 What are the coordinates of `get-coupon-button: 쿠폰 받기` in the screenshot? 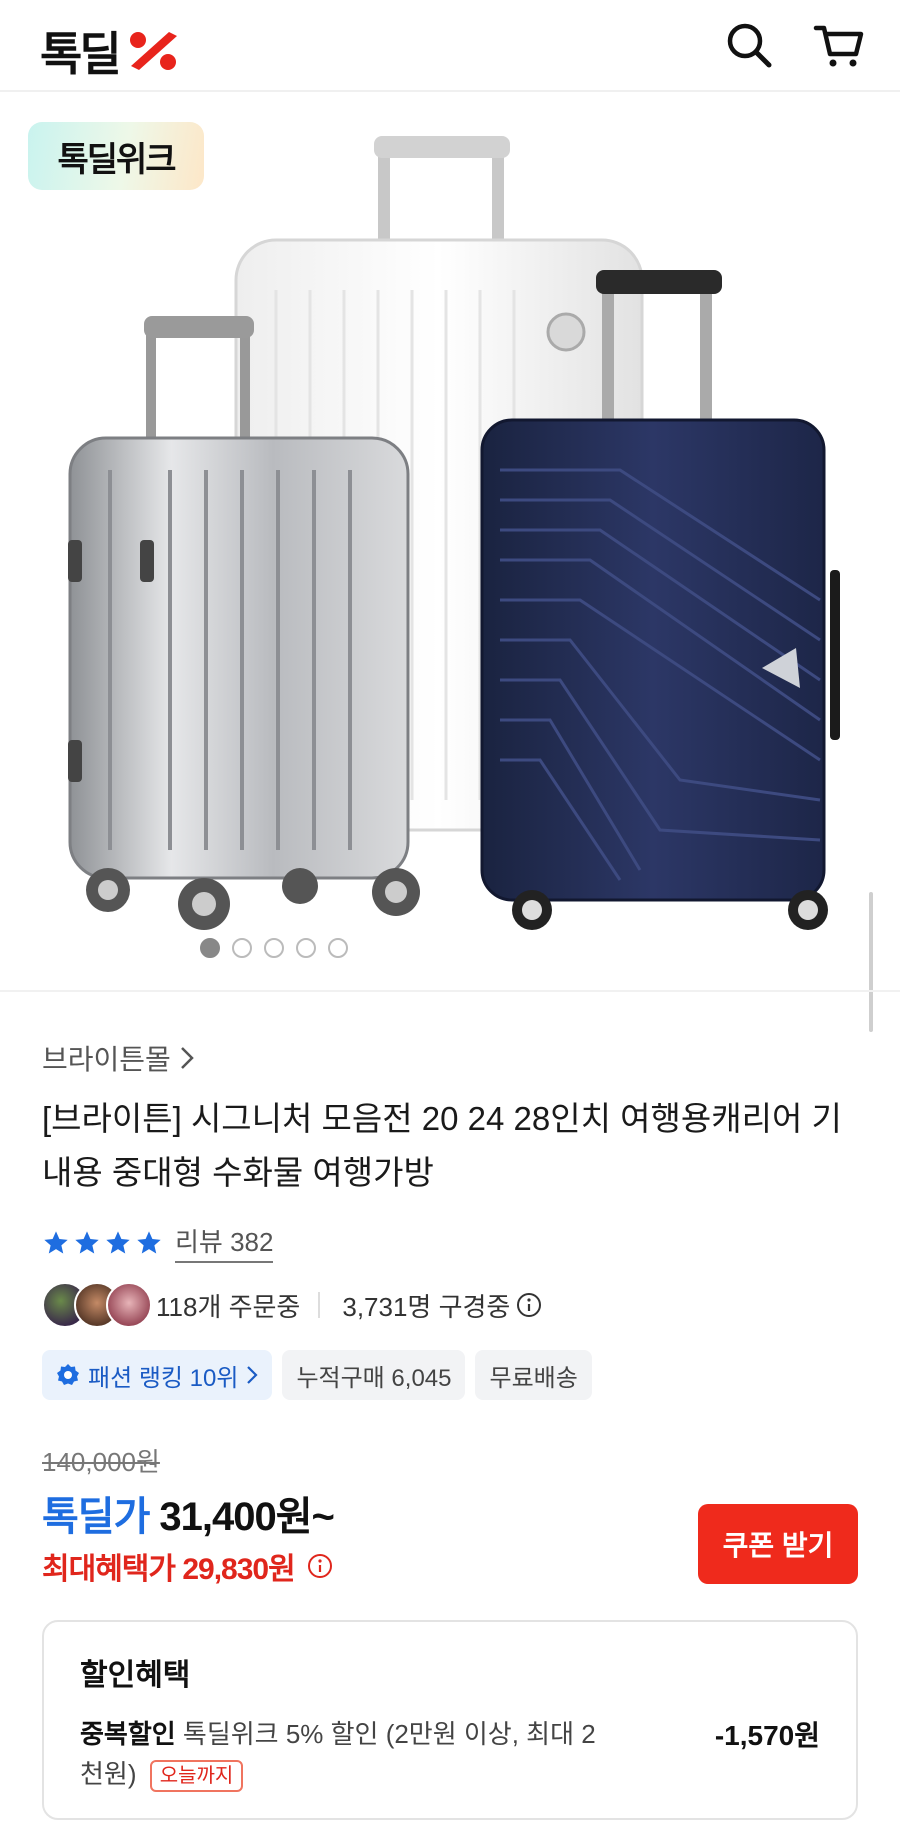 It's located at (778, 1544).